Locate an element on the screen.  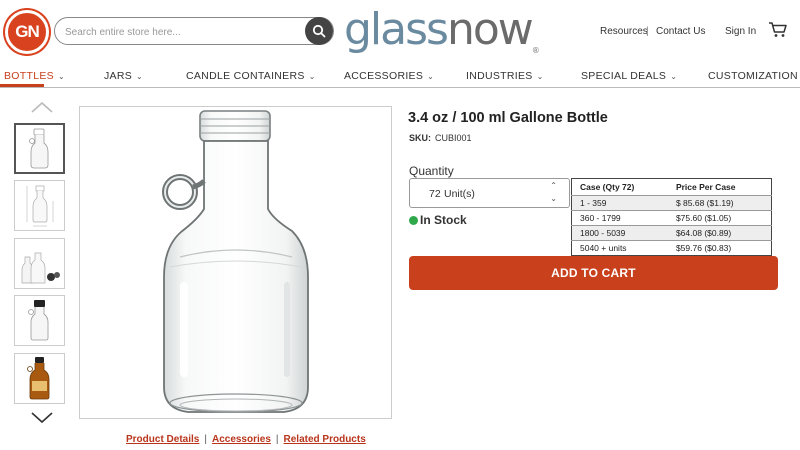
nav-item-label: JARS is located at coordinates (118, 76).